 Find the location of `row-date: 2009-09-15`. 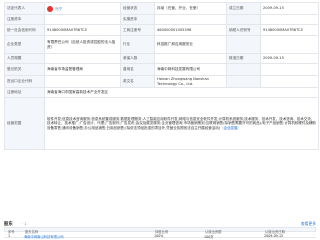

row-date: 2009-09-15 is located at coordinates (274, 235).